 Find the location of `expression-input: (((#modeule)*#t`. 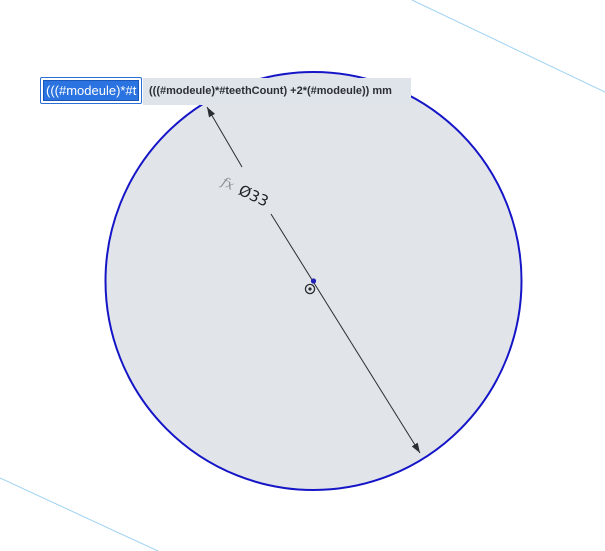

expression-input: (((#modeule)*#t is located at coordinates (91, 90).